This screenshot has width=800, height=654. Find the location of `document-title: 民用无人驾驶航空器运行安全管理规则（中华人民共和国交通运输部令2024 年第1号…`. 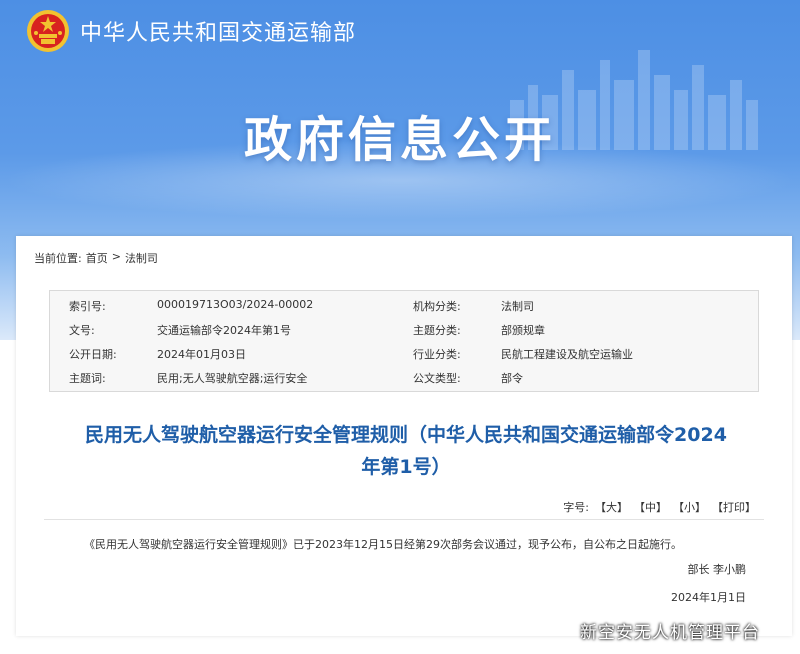

document-title: 民用无人驾驶航空器运行安全管理规则（中华人民共和国交通运输部令2024 年第1号… is located at coordinates (406, 451).